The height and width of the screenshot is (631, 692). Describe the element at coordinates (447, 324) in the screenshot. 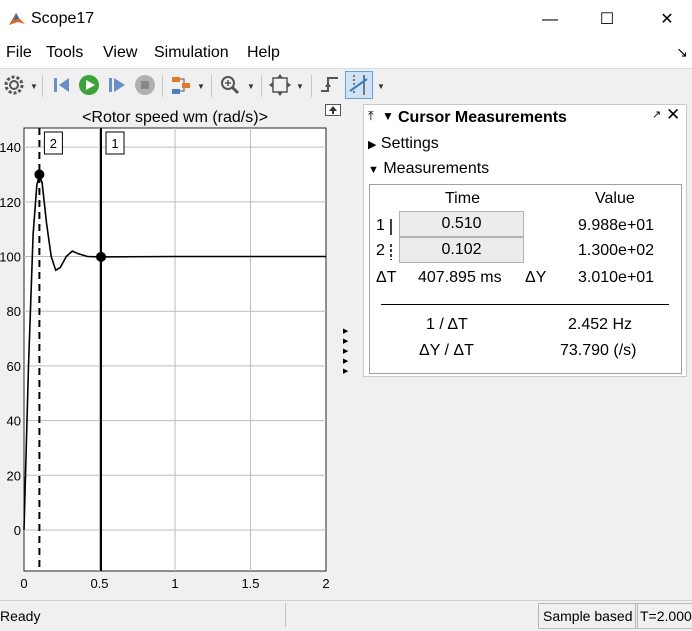

I see `inverse-delta-t-label: 1 / ΔT` at that location.